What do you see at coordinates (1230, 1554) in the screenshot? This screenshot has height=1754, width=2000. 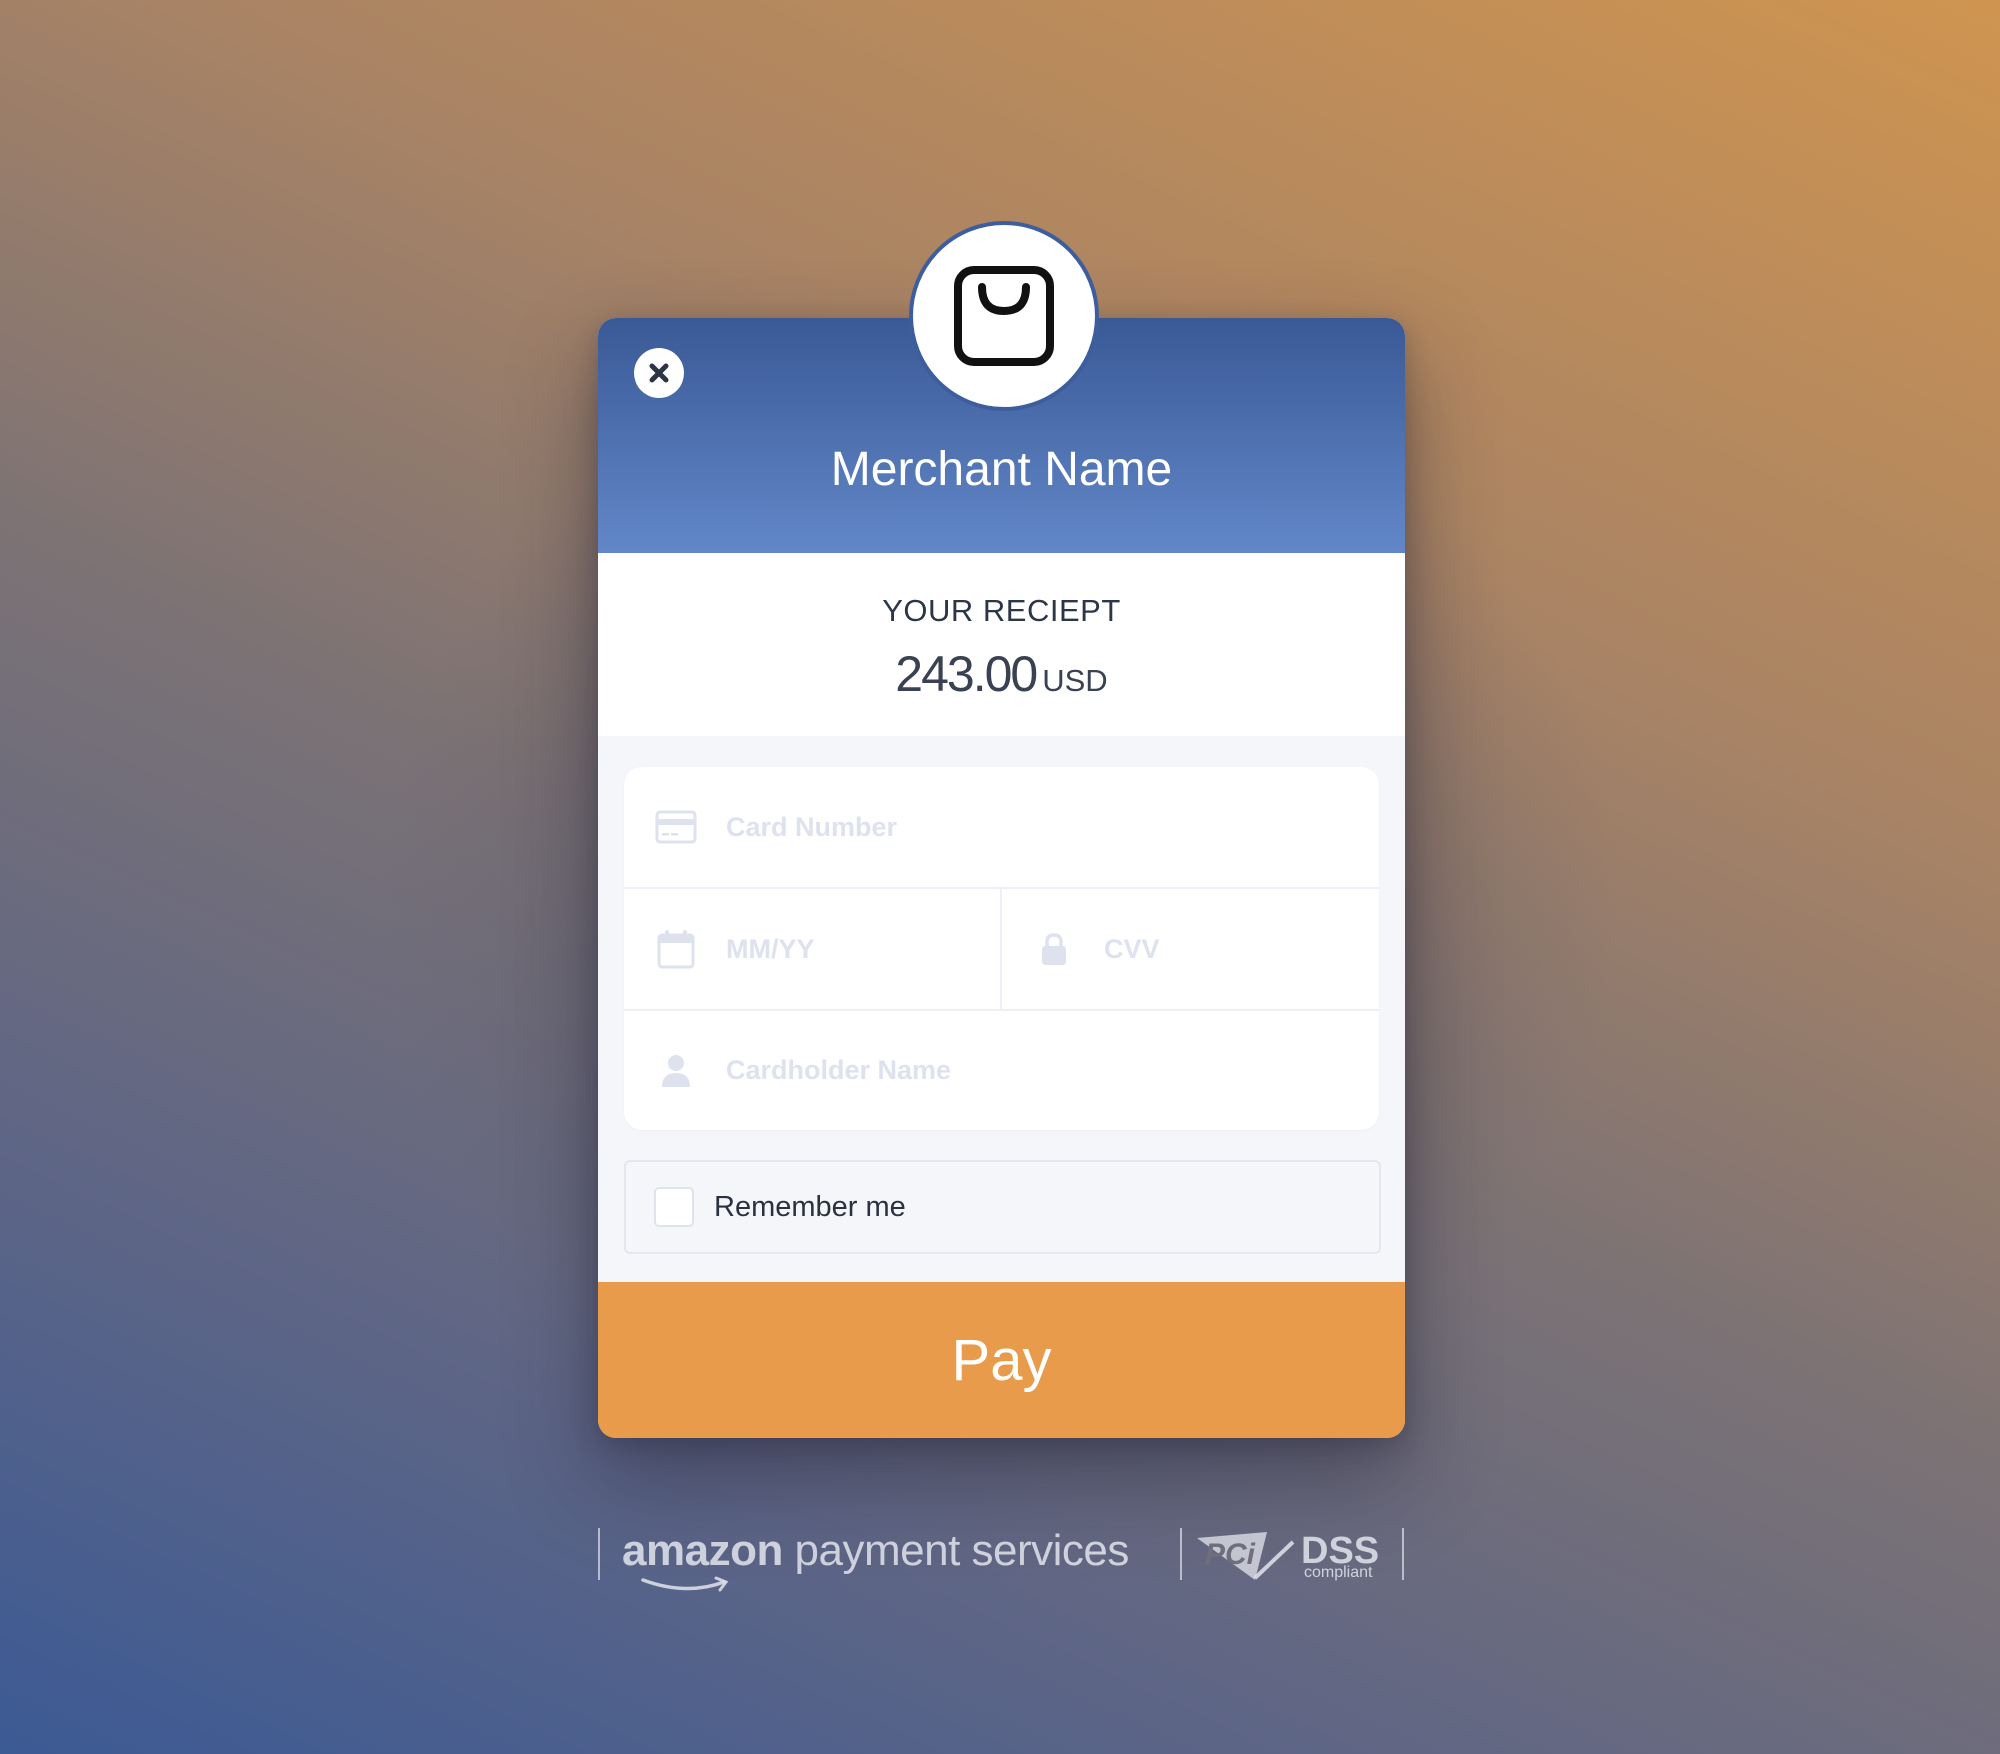 I see `pci-text: PCi` at bounding box center [1230, 1554].